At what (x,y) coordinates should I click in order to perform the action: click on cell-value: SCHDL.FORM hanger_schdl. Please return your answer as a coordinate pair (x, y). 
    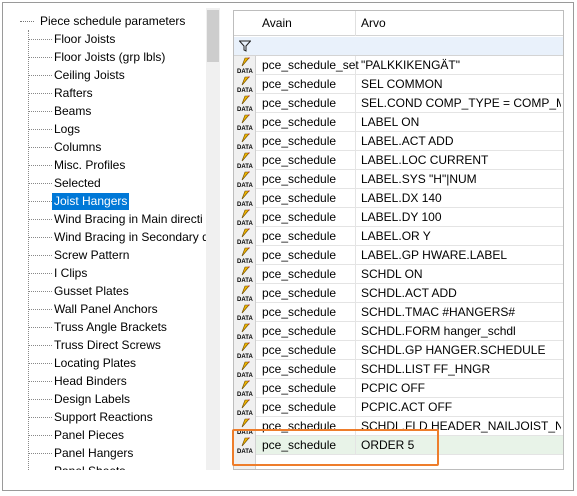
    Looking at the image, I should click on (461, 331).